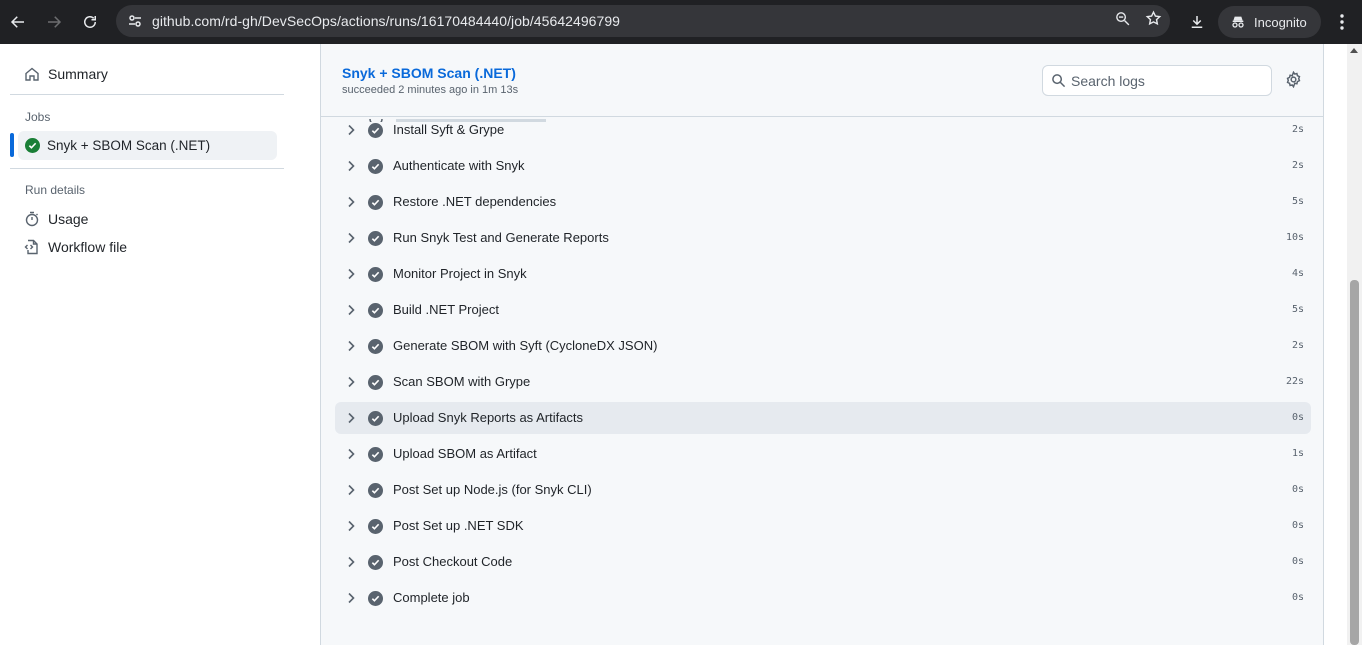 The width and height of the screenshot is (1362, 645). What do you see at coordinates (1294, 381) in the screenshot?
I see `step-duration: 22s` at bounding box center [1294, 381].